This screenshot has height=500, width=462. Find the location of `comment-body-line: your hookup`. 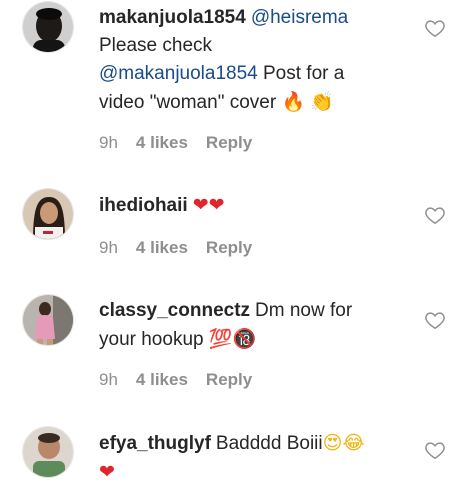

comment-body-line: your hookup is located at coordinates (154, 339).